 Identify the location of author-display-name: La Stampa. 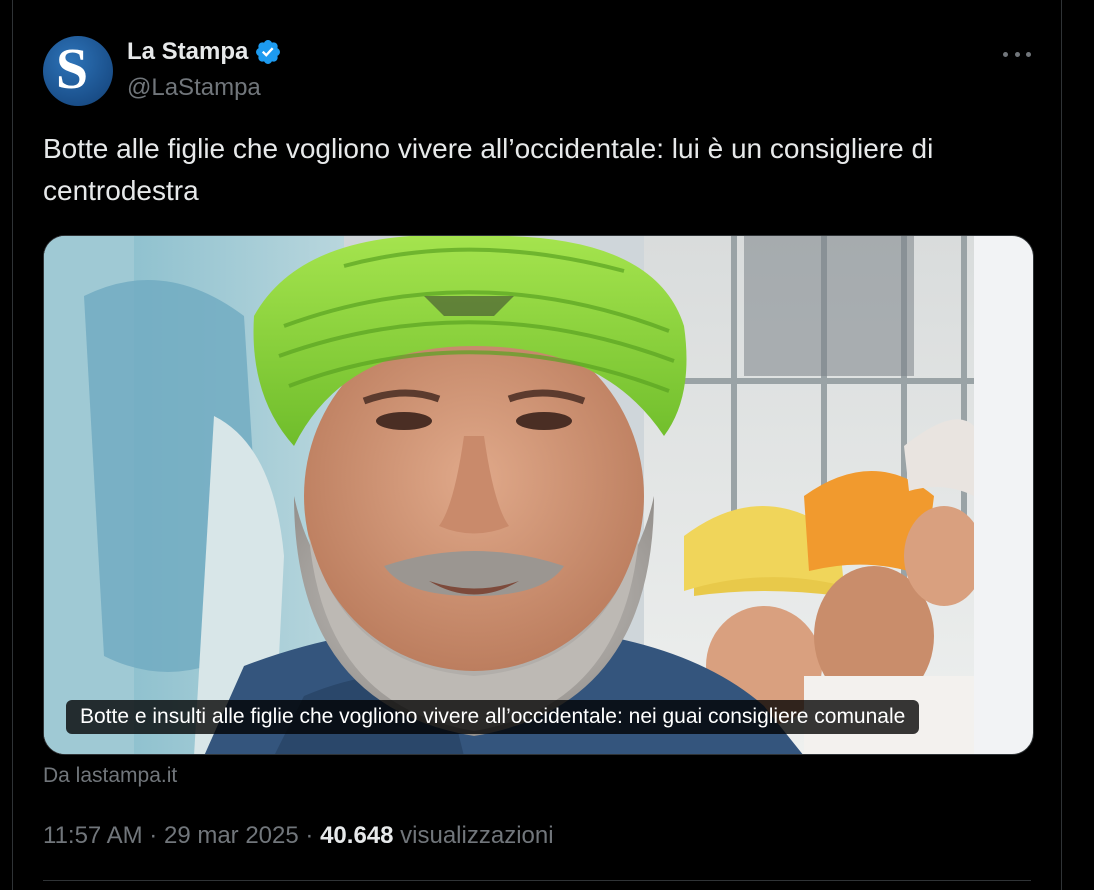
(187, 52).